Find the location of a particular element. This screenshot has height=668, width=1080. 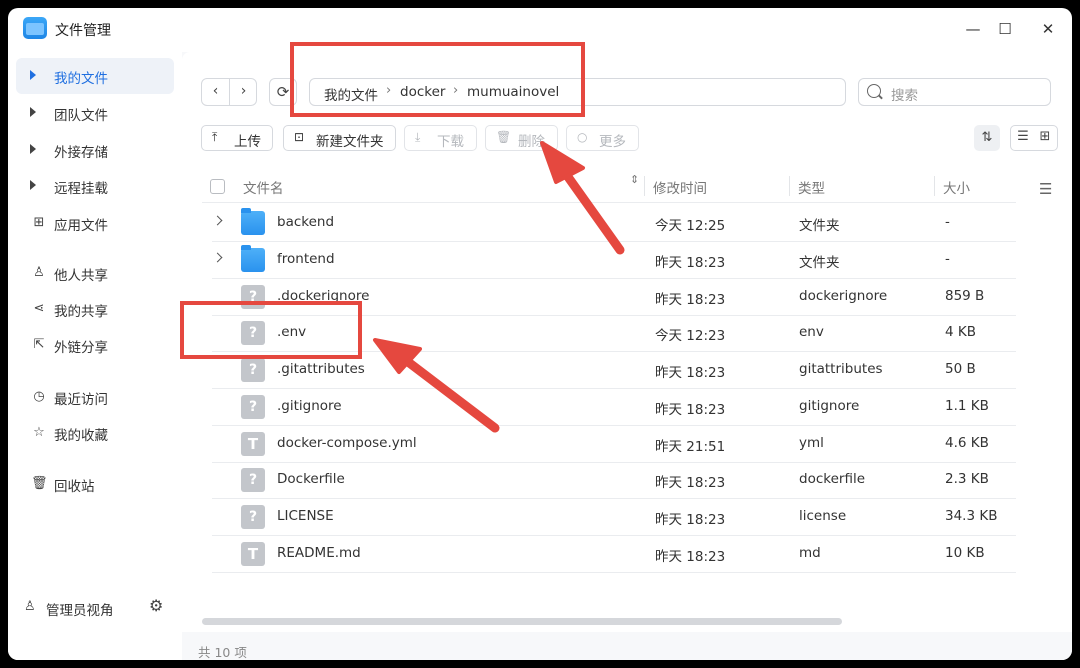

annotation-arrows is located at coordinates (499, 287).